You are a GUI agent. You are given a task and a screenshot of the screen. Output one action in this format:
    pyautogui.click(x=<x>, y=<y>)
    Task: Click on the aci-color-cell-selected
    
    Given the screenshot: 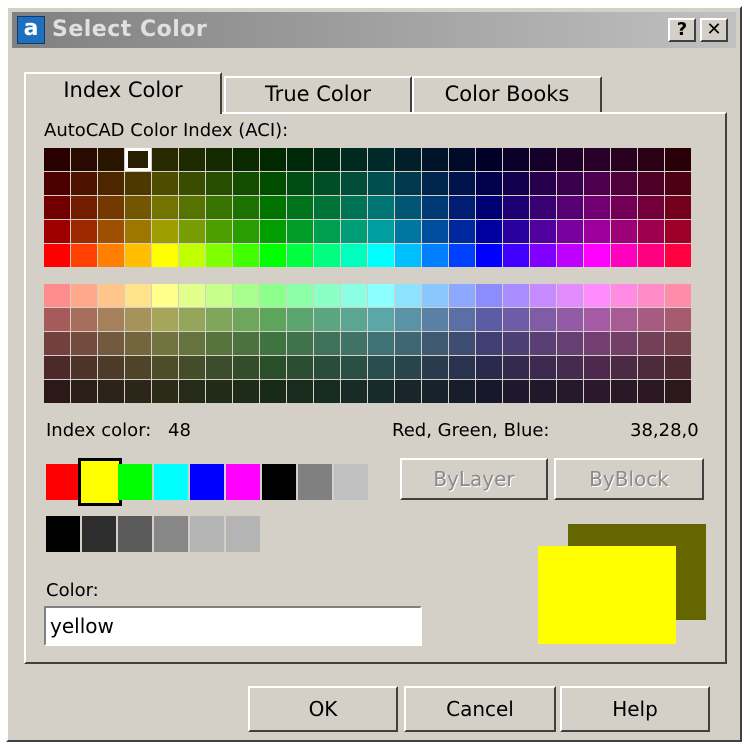 What is the action you would take?
    pyautogui.click(x=138, y=159)
    